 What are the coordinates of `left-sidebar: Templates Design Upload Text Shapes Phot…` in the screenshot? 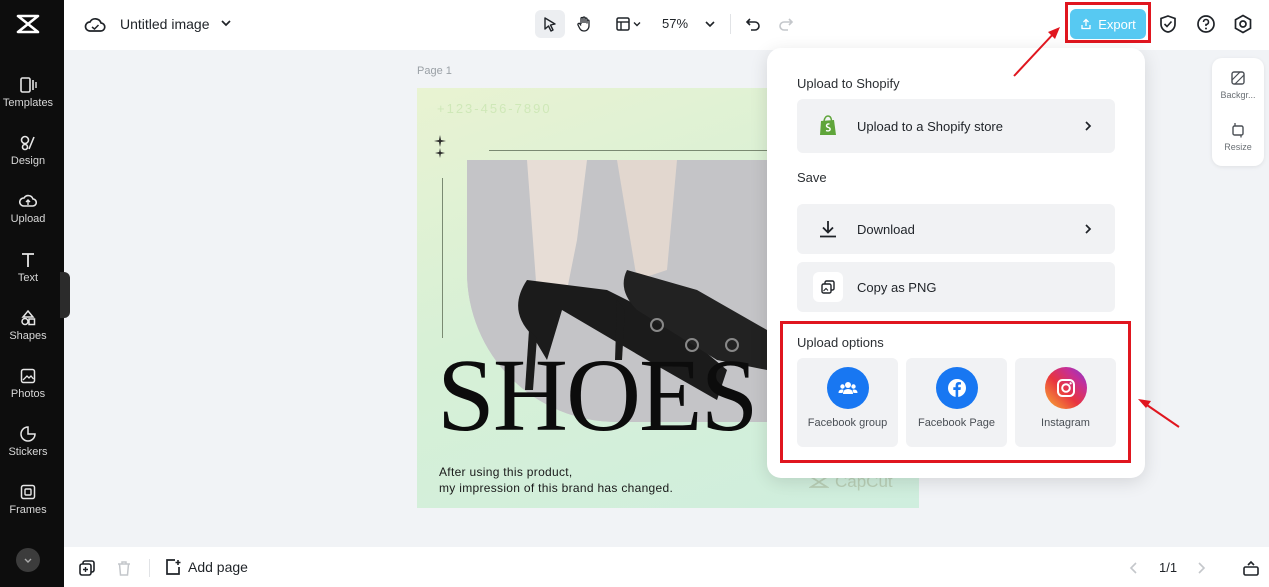 It's located at (32, 293).